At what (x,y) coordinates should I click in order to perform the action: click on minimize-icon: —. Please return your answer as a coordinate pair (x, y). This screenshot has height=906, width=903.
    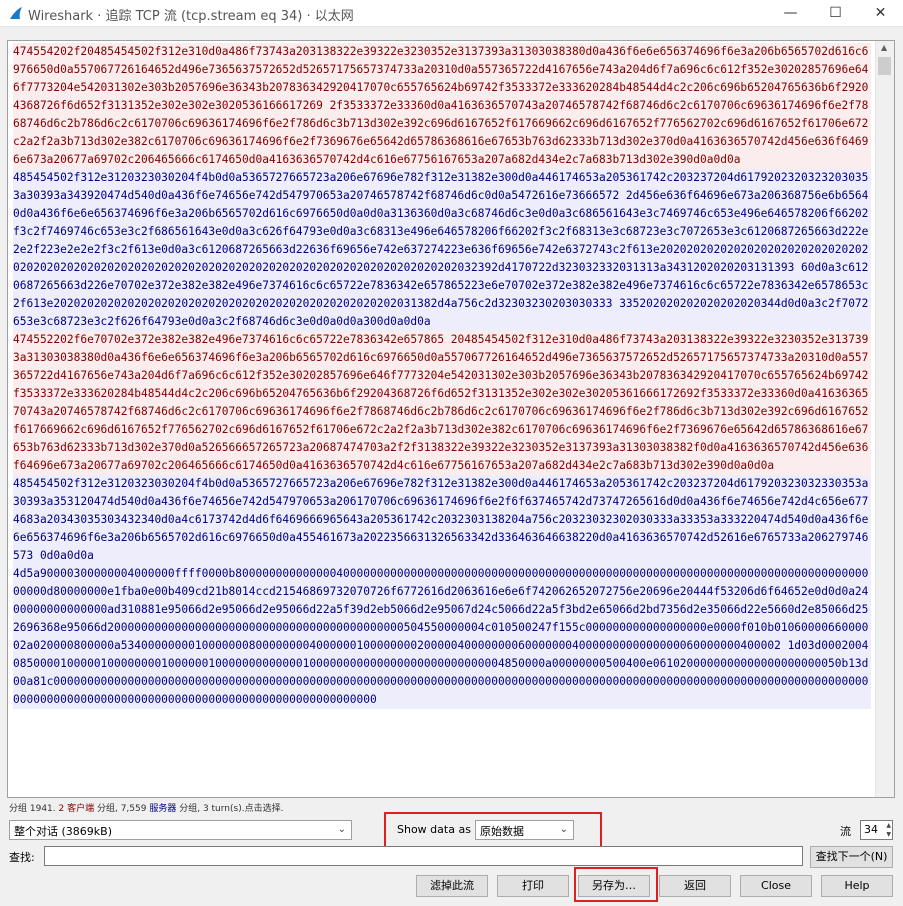
    Looking at the image, I should click on (790, 13).